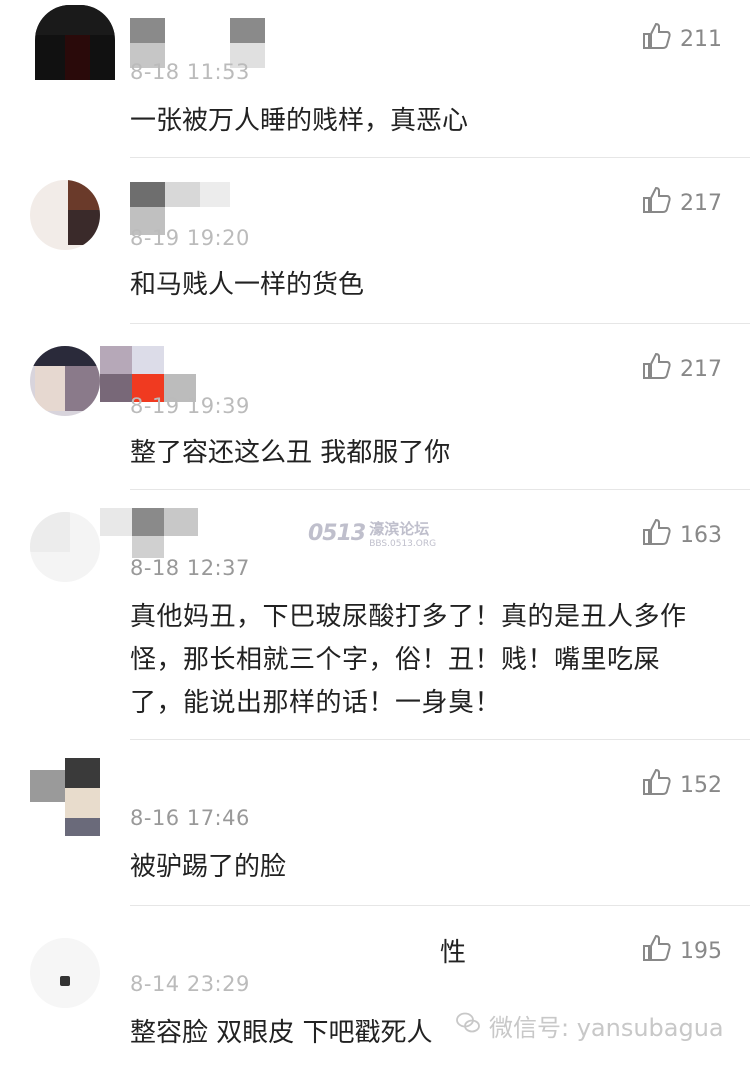 Image resolution: width=750 pixels, height=1066 pixels. I want to click on username-fragment: 性, so click(453, 950).